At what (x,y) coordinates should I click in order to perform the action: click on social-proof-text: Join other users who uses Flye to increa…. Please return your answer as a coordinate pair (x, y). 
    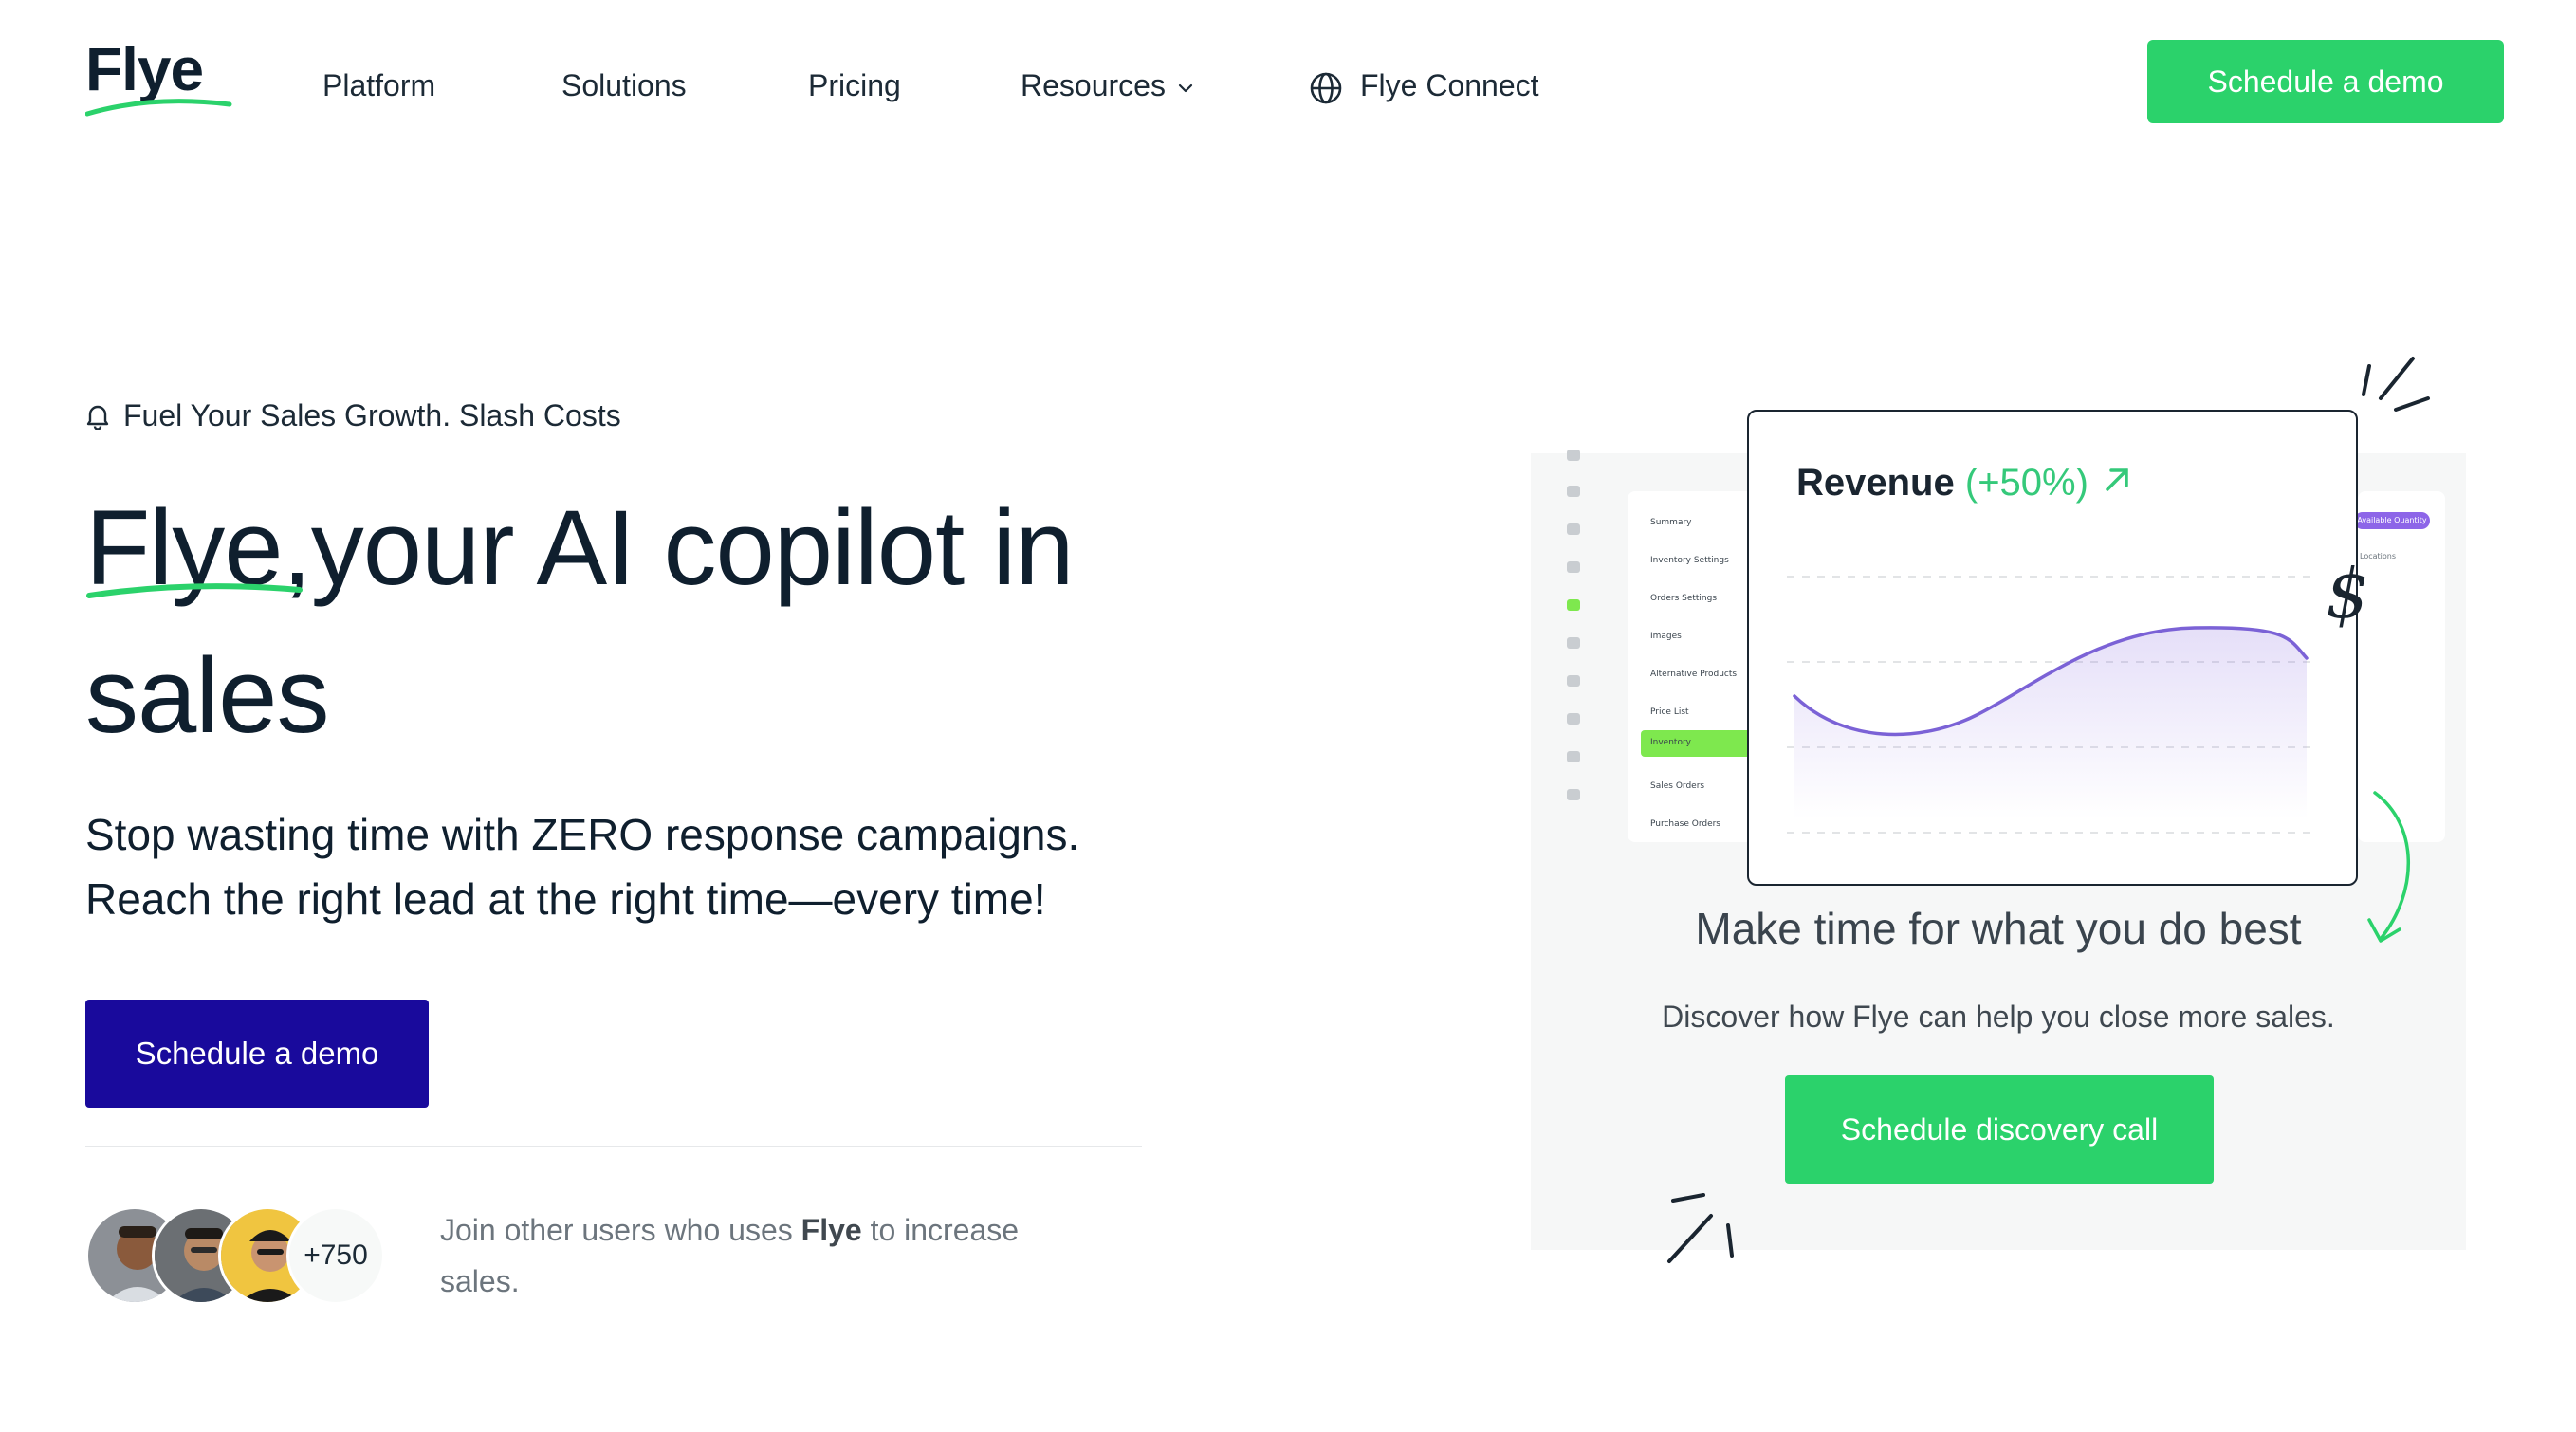
    Looking at the image, I should click on (730, 1255).